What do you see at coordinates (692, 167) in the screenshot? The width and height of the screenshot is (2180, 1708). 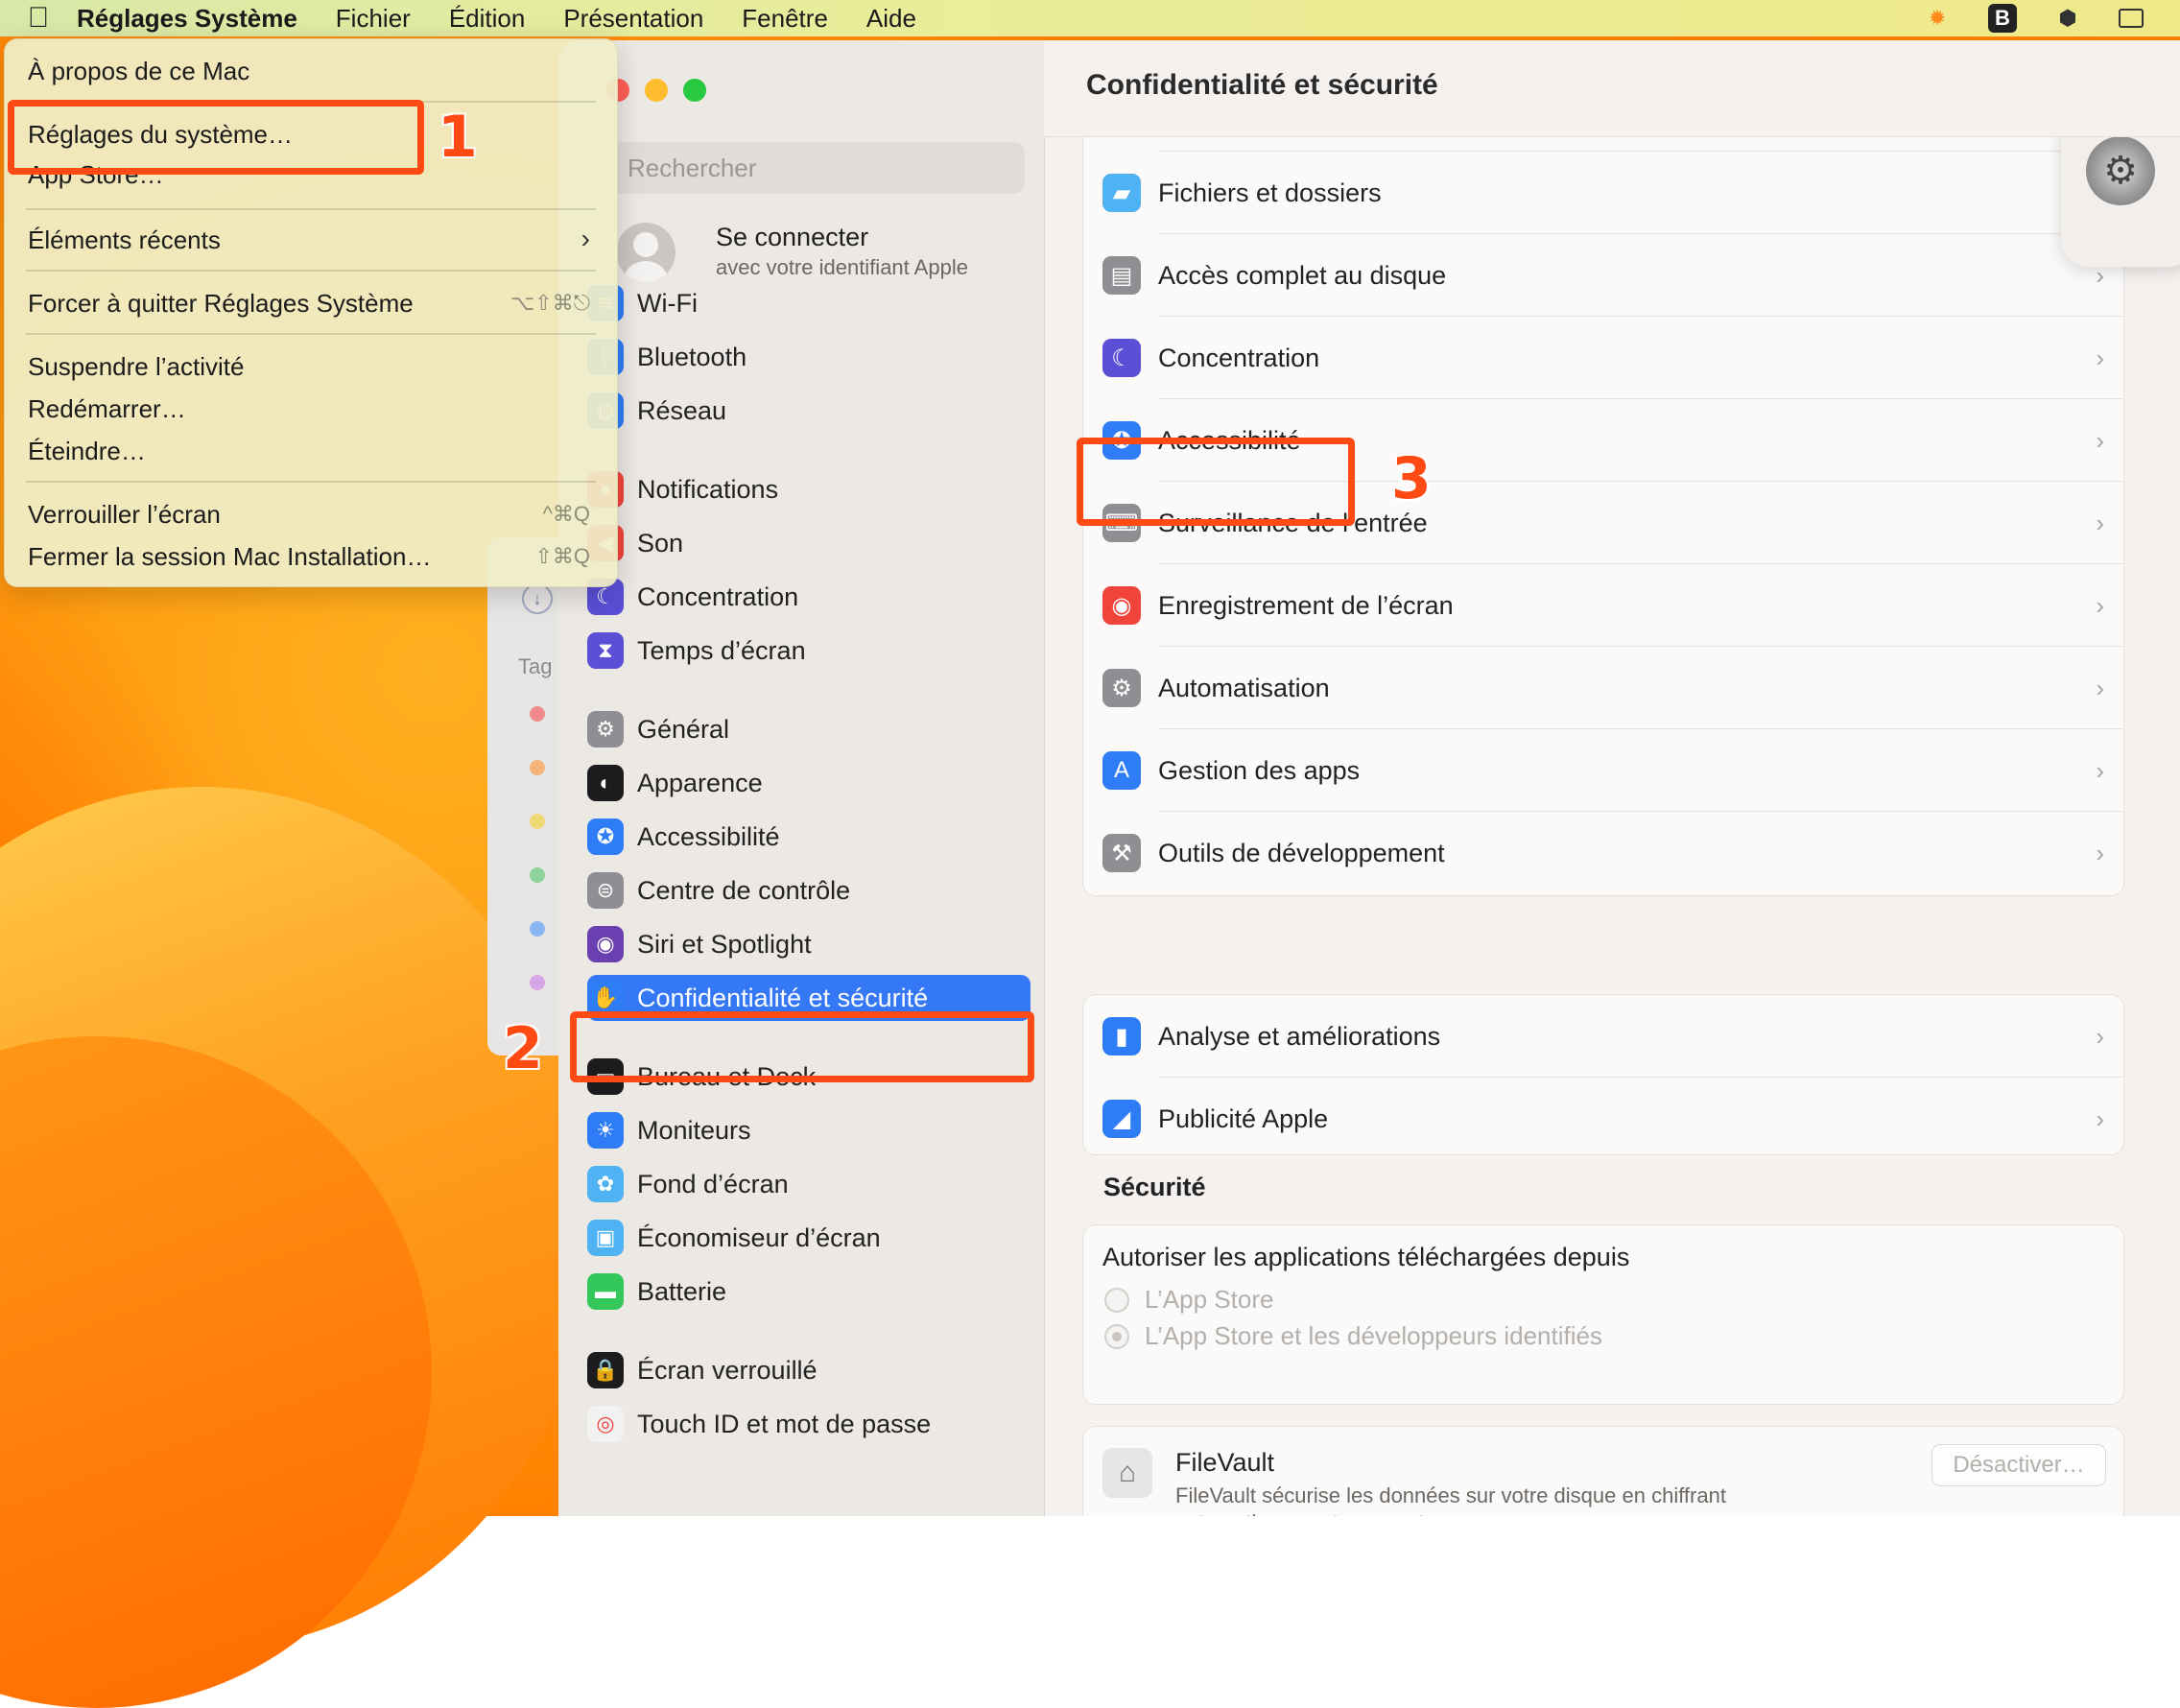 I see `search-placeholder: Rechercher` at bounding box center [692, 167].